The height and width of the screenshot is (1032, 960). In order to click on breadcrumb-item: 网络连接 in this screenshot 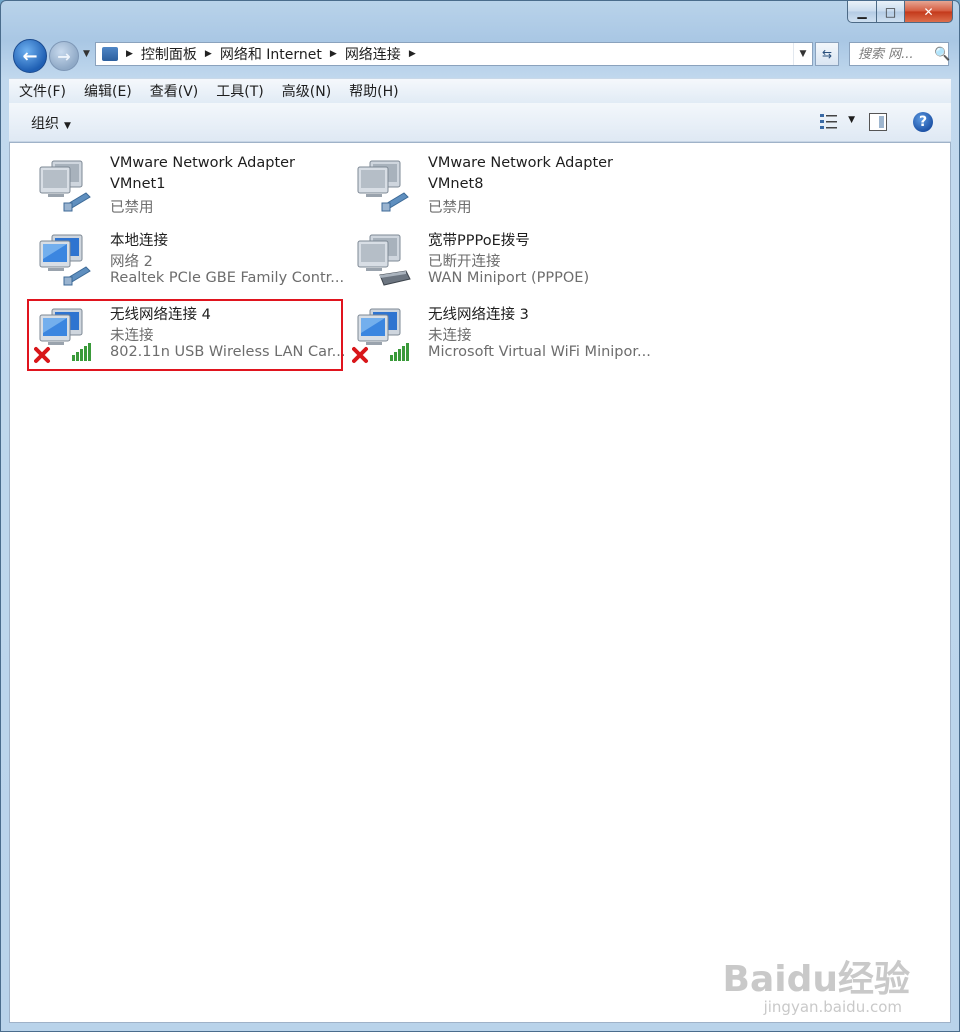, I will do `click(373, 54)`.